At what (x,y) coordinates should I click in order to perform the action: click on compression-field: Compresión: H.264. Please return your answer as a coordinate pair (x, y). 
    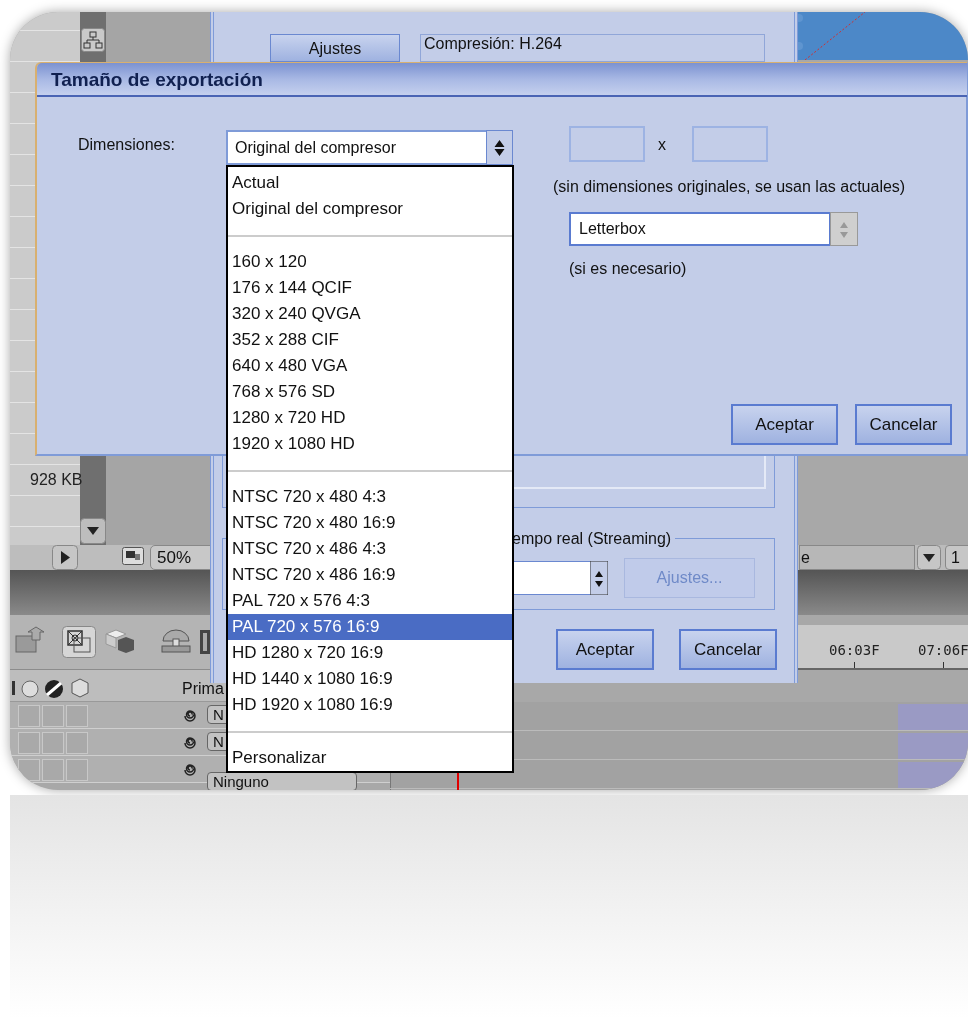
    Looking at the image, I should click on (592, 48).